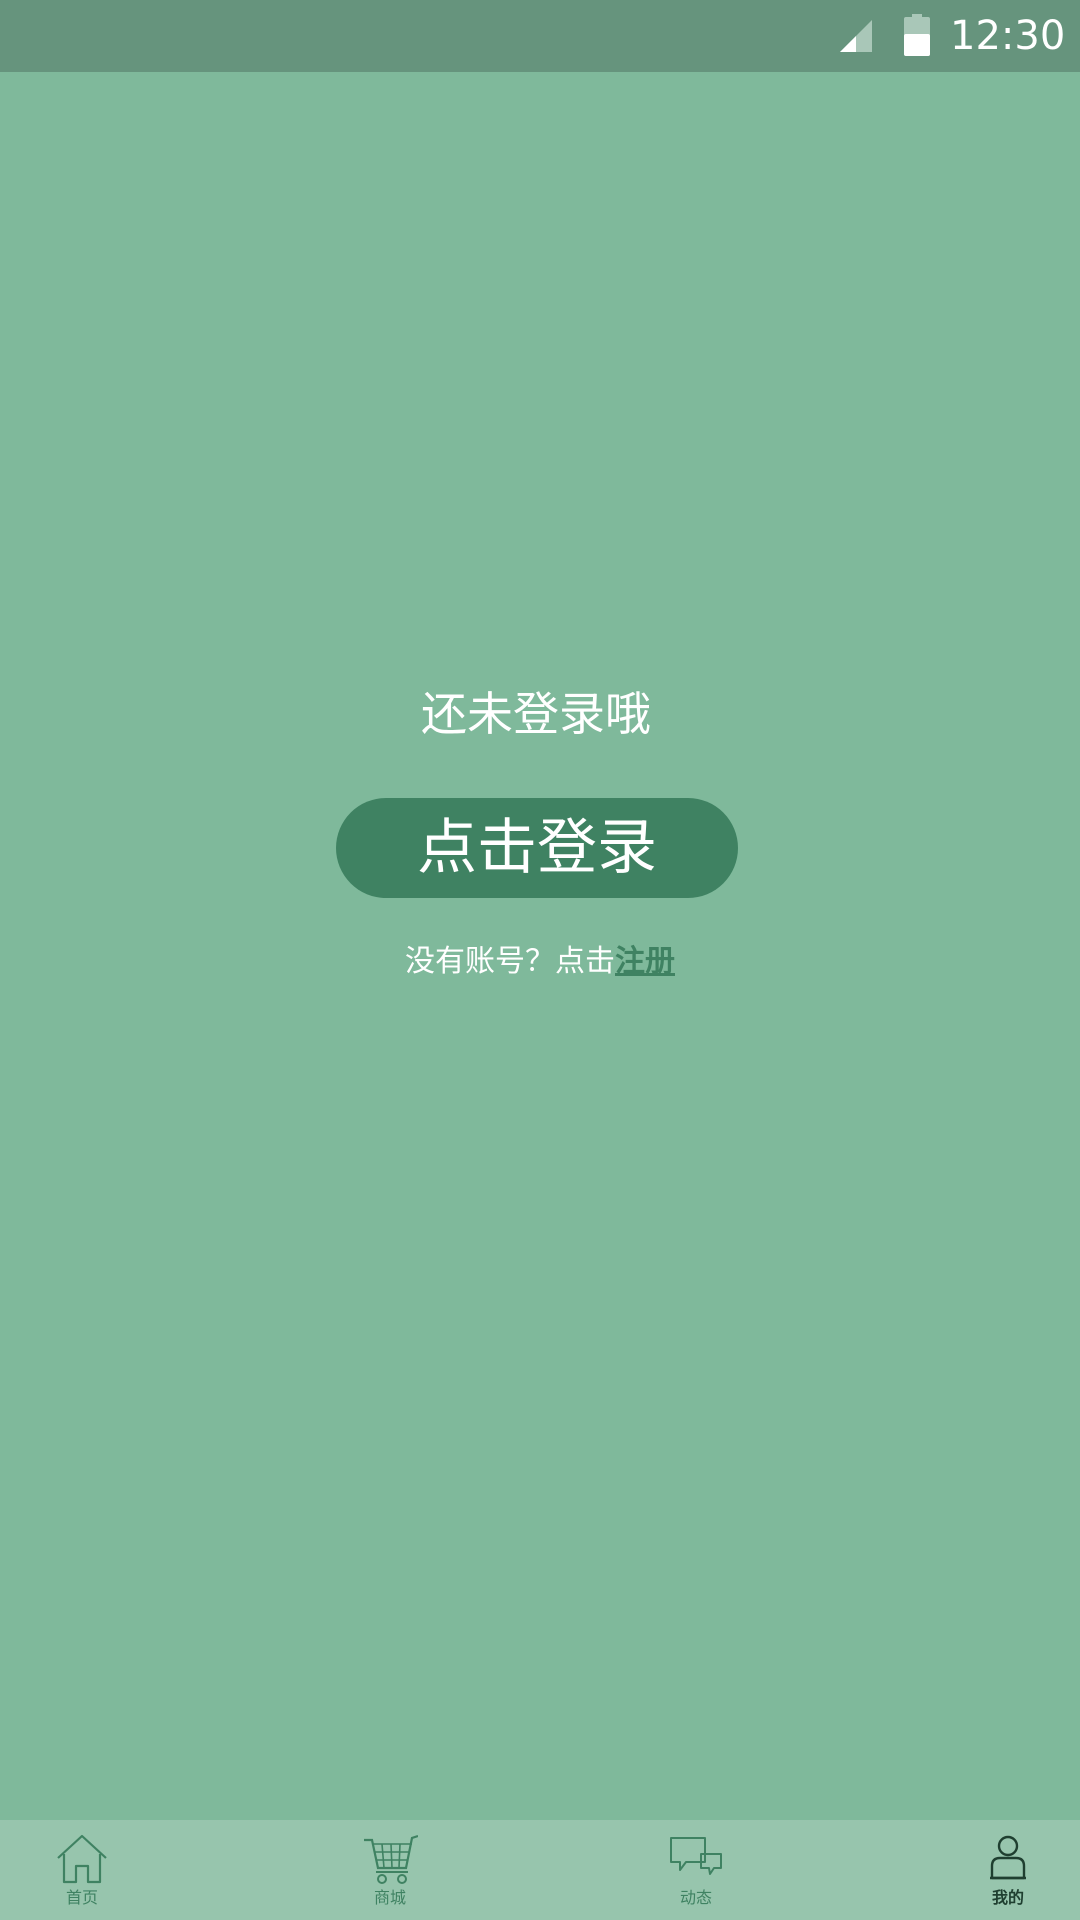 The width and height of the screenshot is (1080, 1920). What do you see at coordinates (389, 1897) in the screenshot?
I see `tab-label: 商城` at bounding box center [389, 1897].